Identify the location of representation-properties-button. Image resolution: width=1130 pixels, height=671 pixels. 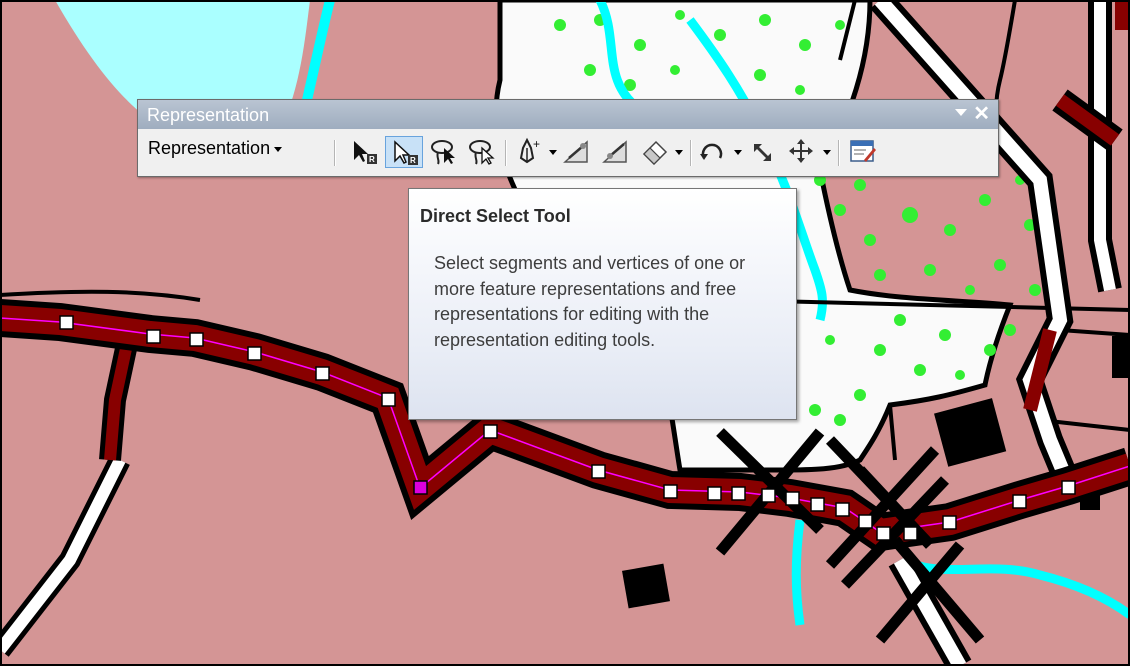
(863, 152).